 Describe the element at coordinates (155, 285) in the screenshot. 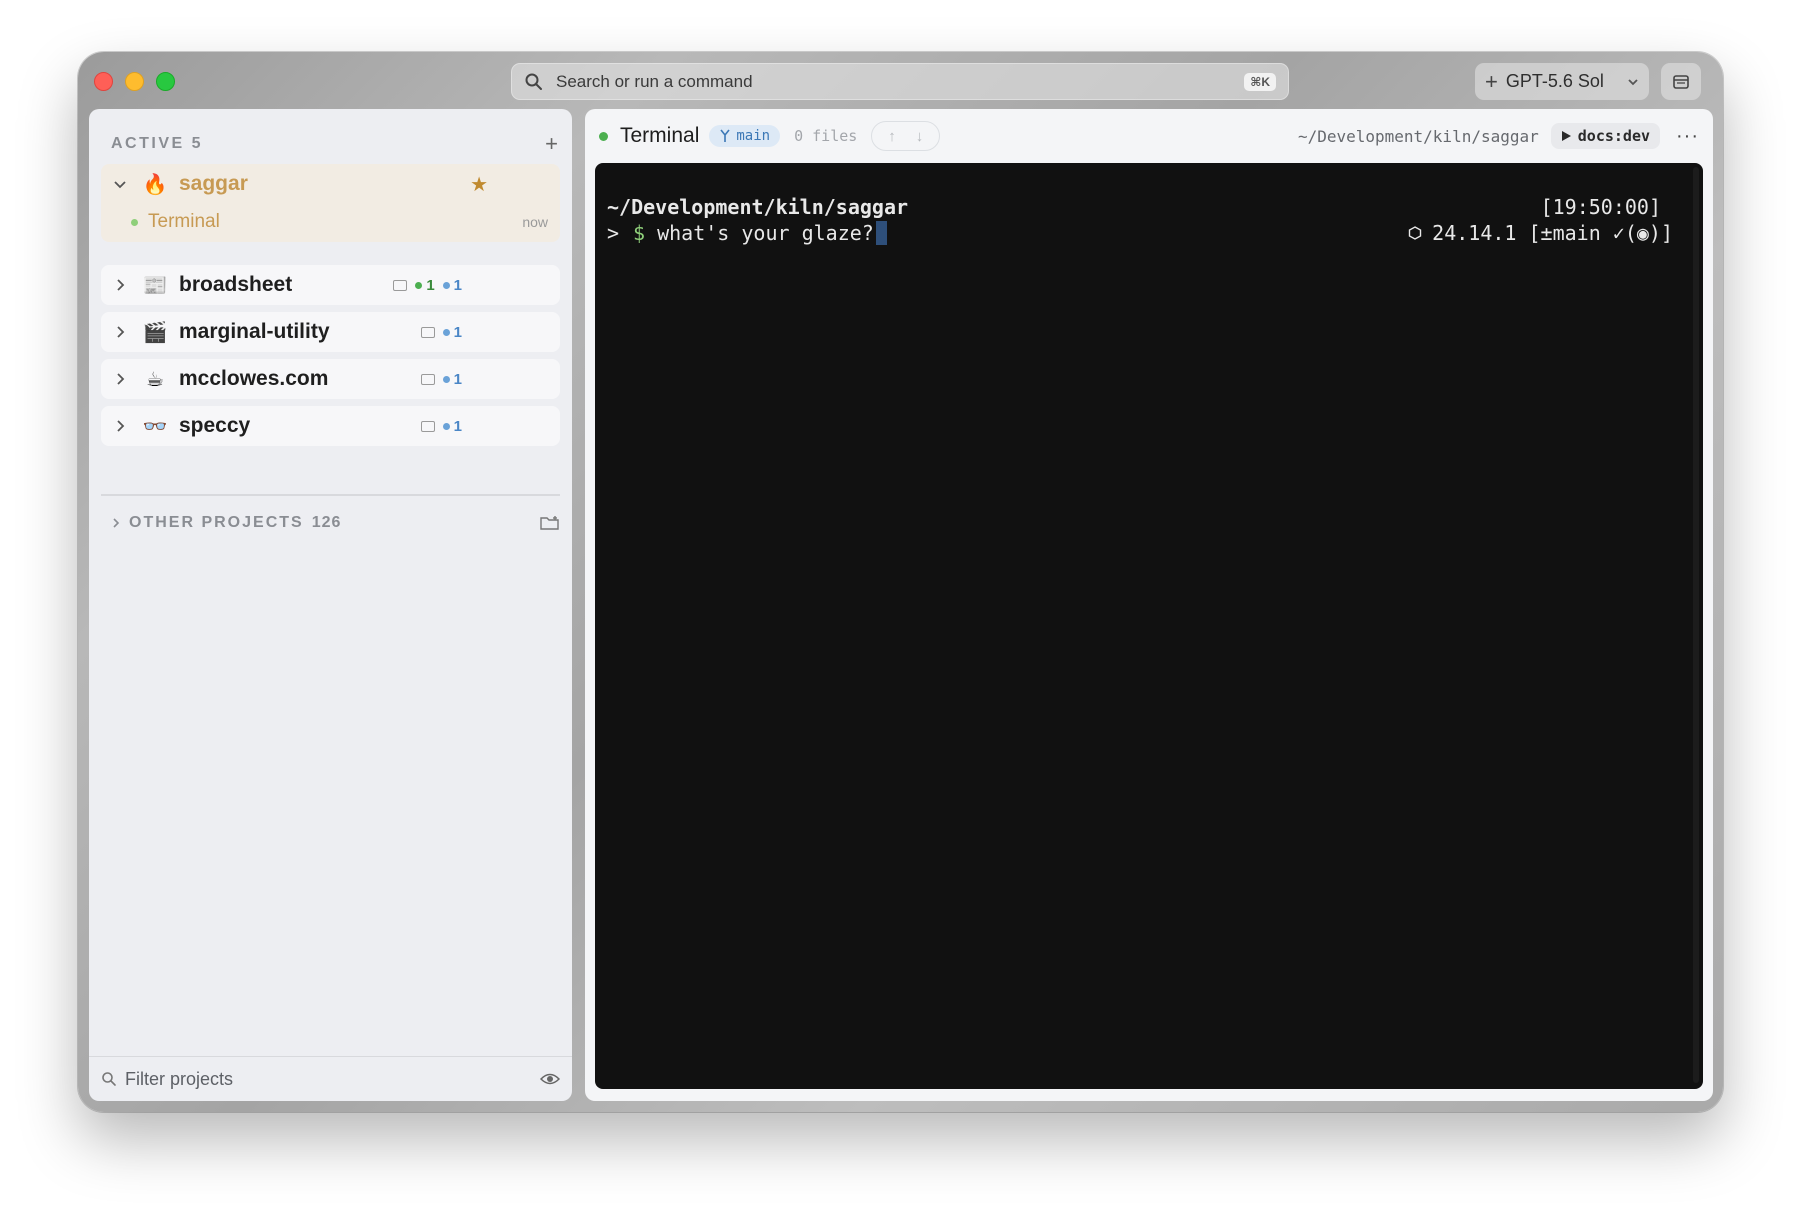

I see `newspaper-icon: 📰` at that location.